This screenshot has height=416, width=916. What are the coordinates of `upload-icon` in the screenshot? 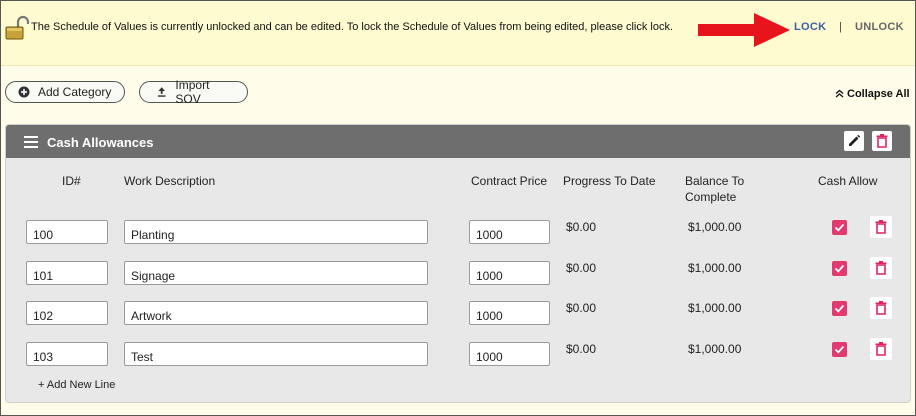 It's located at (161, 92).